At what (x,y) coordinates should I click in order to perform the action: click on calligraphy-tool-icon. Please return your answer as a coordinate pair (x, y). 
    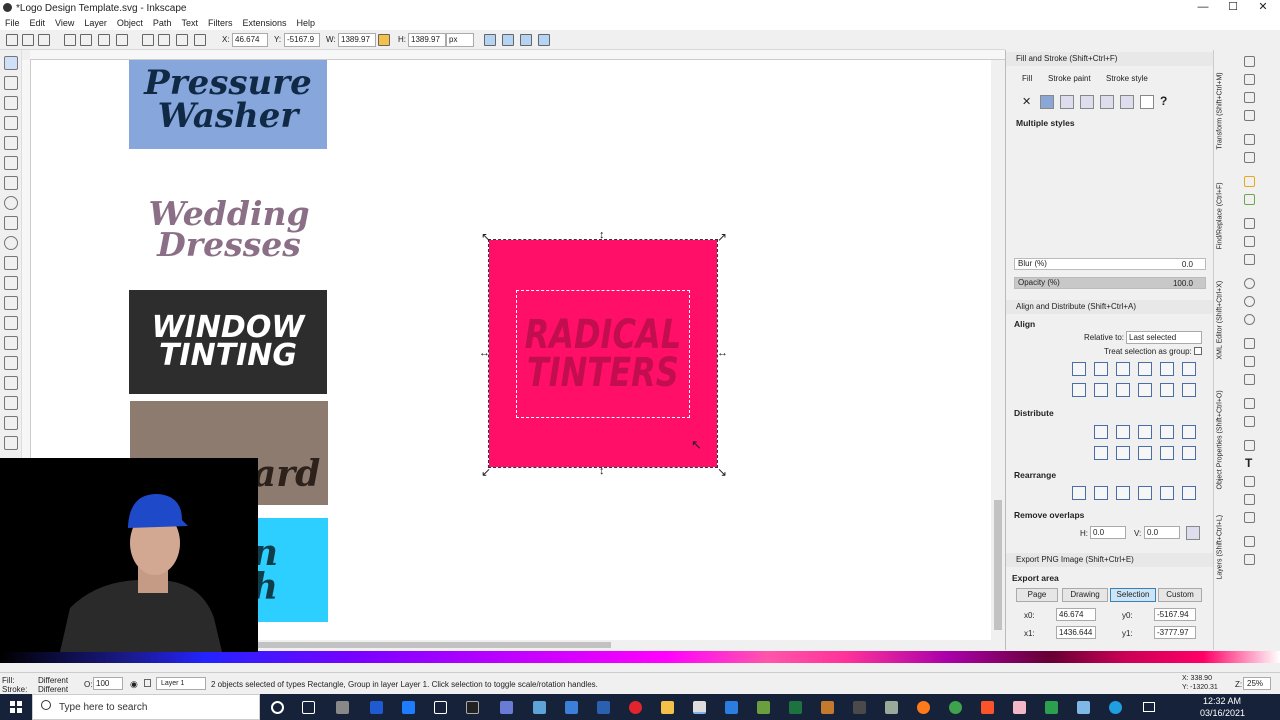
    Looking at the image, I should click on (11, 303).